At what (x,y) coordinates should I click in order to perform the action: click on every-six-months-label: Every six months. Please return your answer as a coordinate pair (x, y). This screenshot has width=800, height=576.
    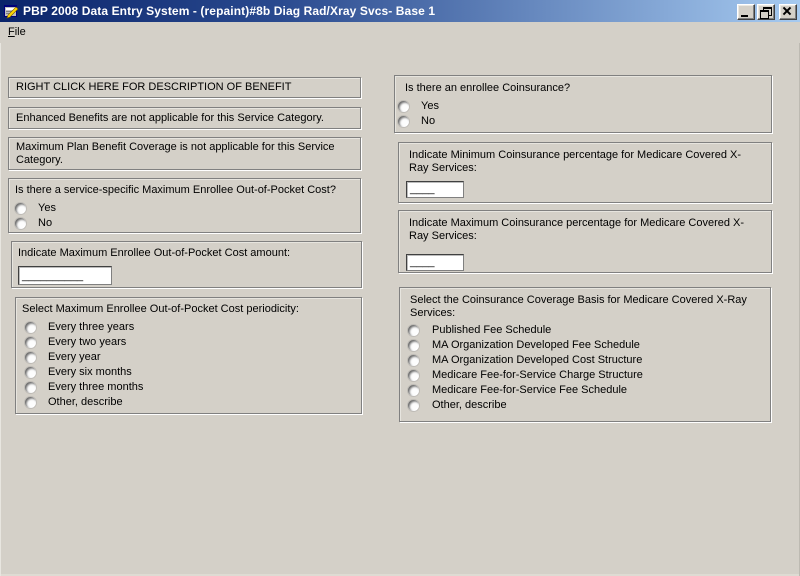
    Looking at the image, I should click on (90, 372).